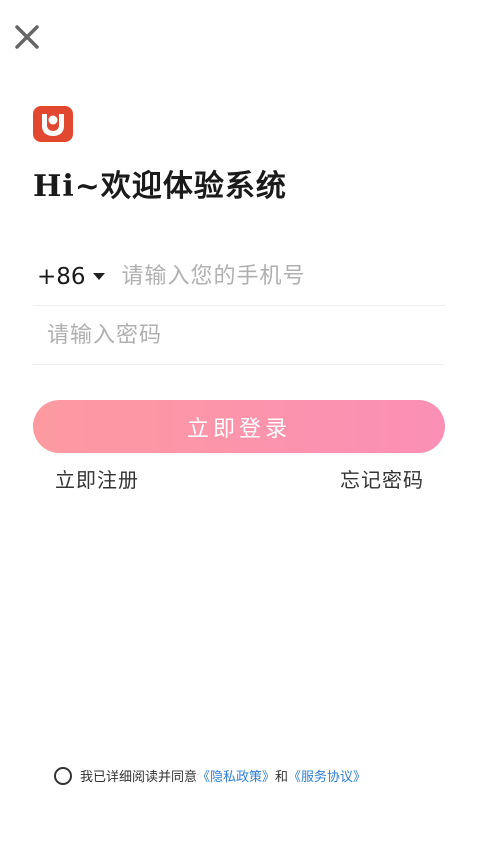 This screenshot has width=478, height=850. What do you see at coordinates (63, 775) in the screenshot?
I see `agree-radio-button` at bounding box center [63, 775].